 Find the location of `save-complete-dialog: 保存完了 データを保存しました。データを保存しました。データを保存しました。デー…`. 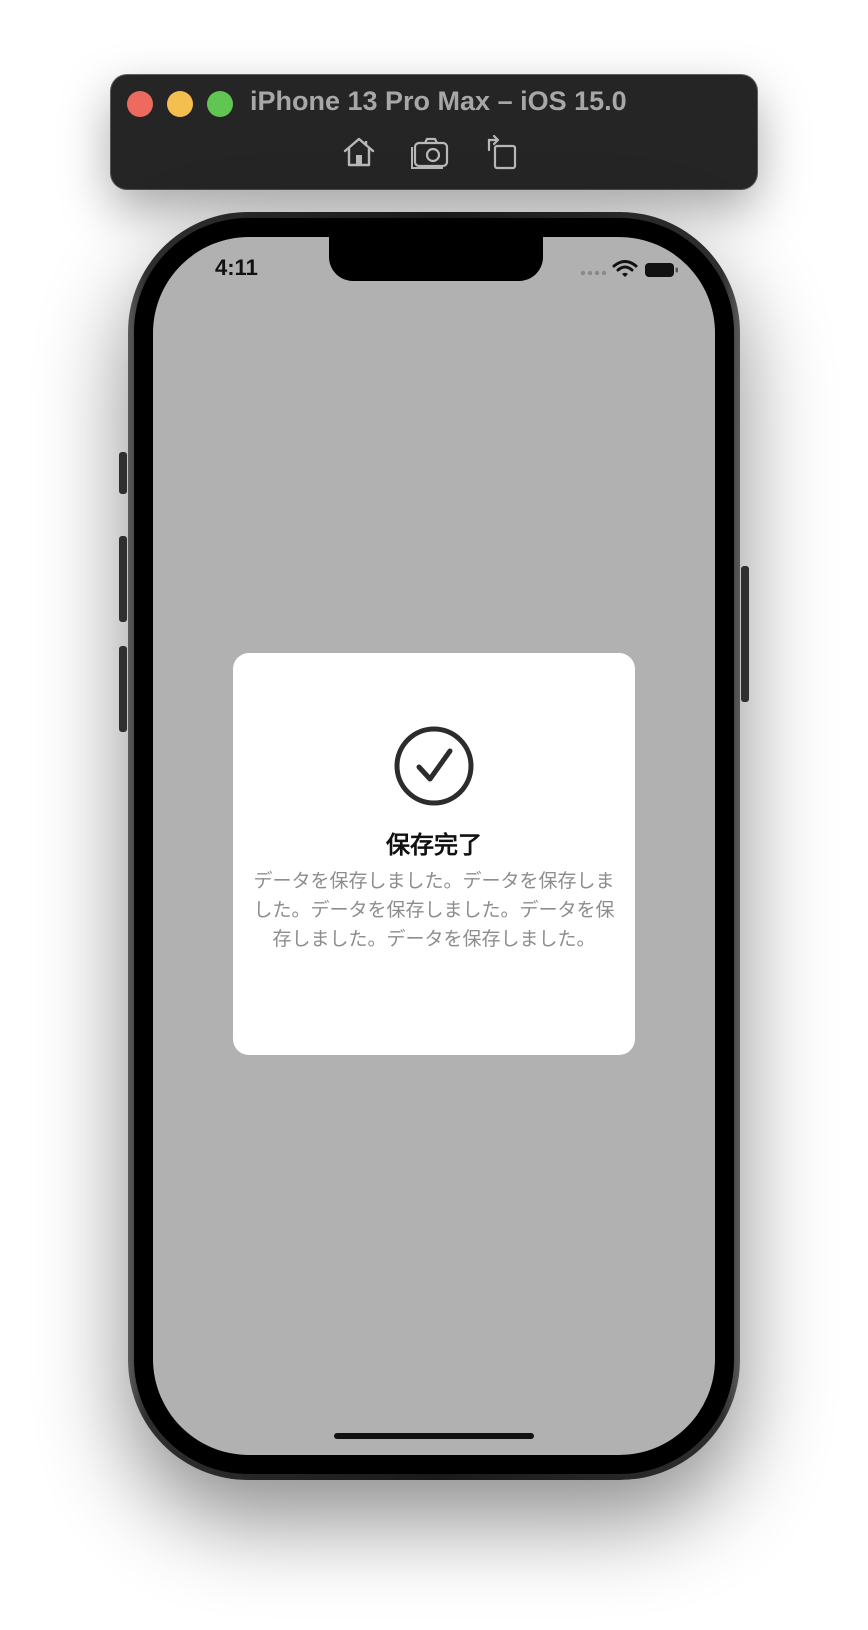

save-complete-dialog: 保存完了 データを保存しました。データを保存しました。データを保存しました。デー… is located at coordinates (434, 854).